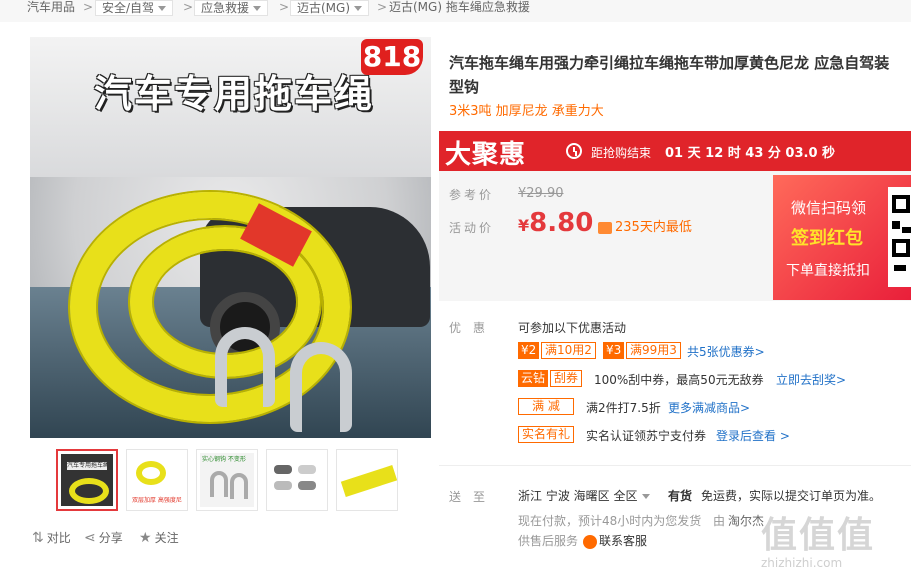 Image resolution: width=911 pixels, height=586 pixels. I want to click on cloud-diamond-tag: 云钻, so click(533, 378).